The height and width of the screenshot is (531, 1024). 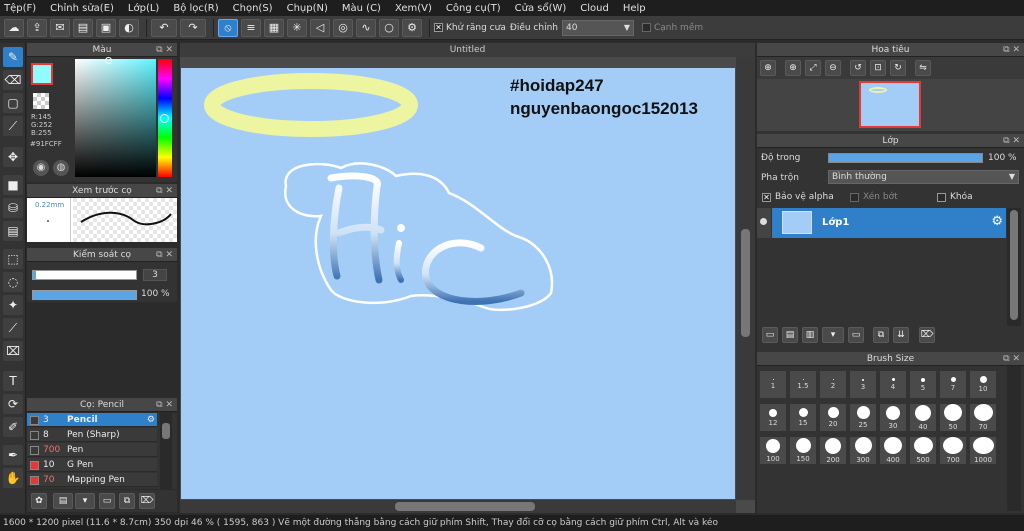 I want to click on eyedropper-tool-icon: ✒, so click(x=13, y=455).